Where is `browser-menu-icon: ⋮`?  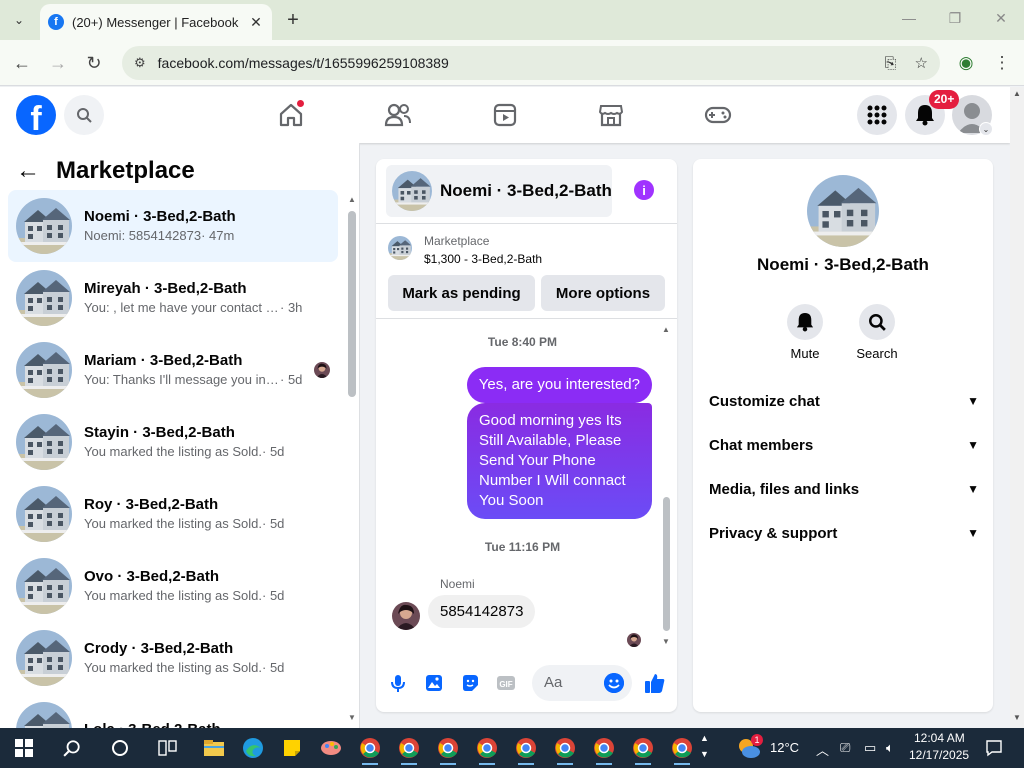 browser-menu-icon: ⋮ is located at coordinates (1002, 63).